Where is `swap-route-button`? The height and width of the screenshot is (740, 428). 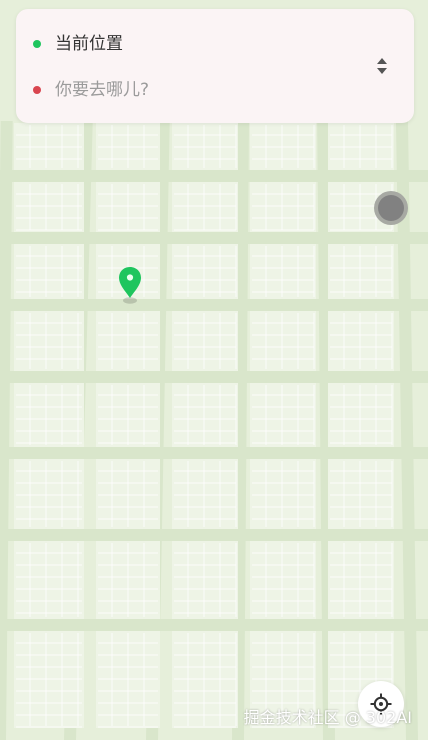 swap-route-button is located at coordinates (382, 66).